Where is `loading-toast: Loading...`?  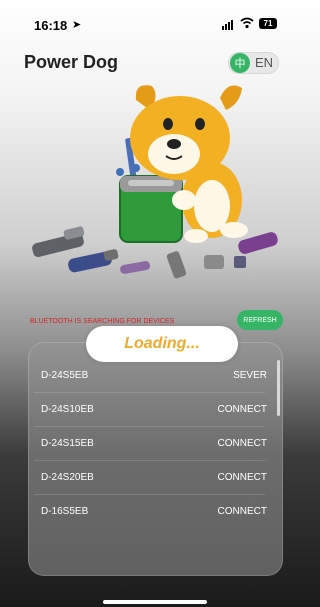
loading-toast: Loading... is located at coordinates (162, 344).